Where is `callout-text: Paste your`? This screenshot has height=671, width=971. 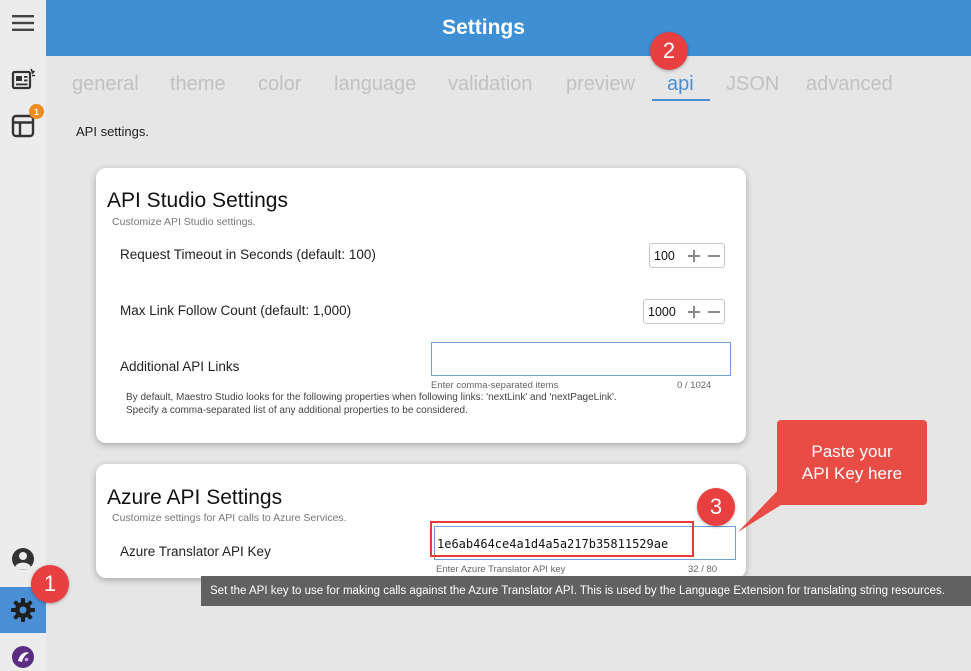 callout-text: Paste your is located at coordinates (852, 451).